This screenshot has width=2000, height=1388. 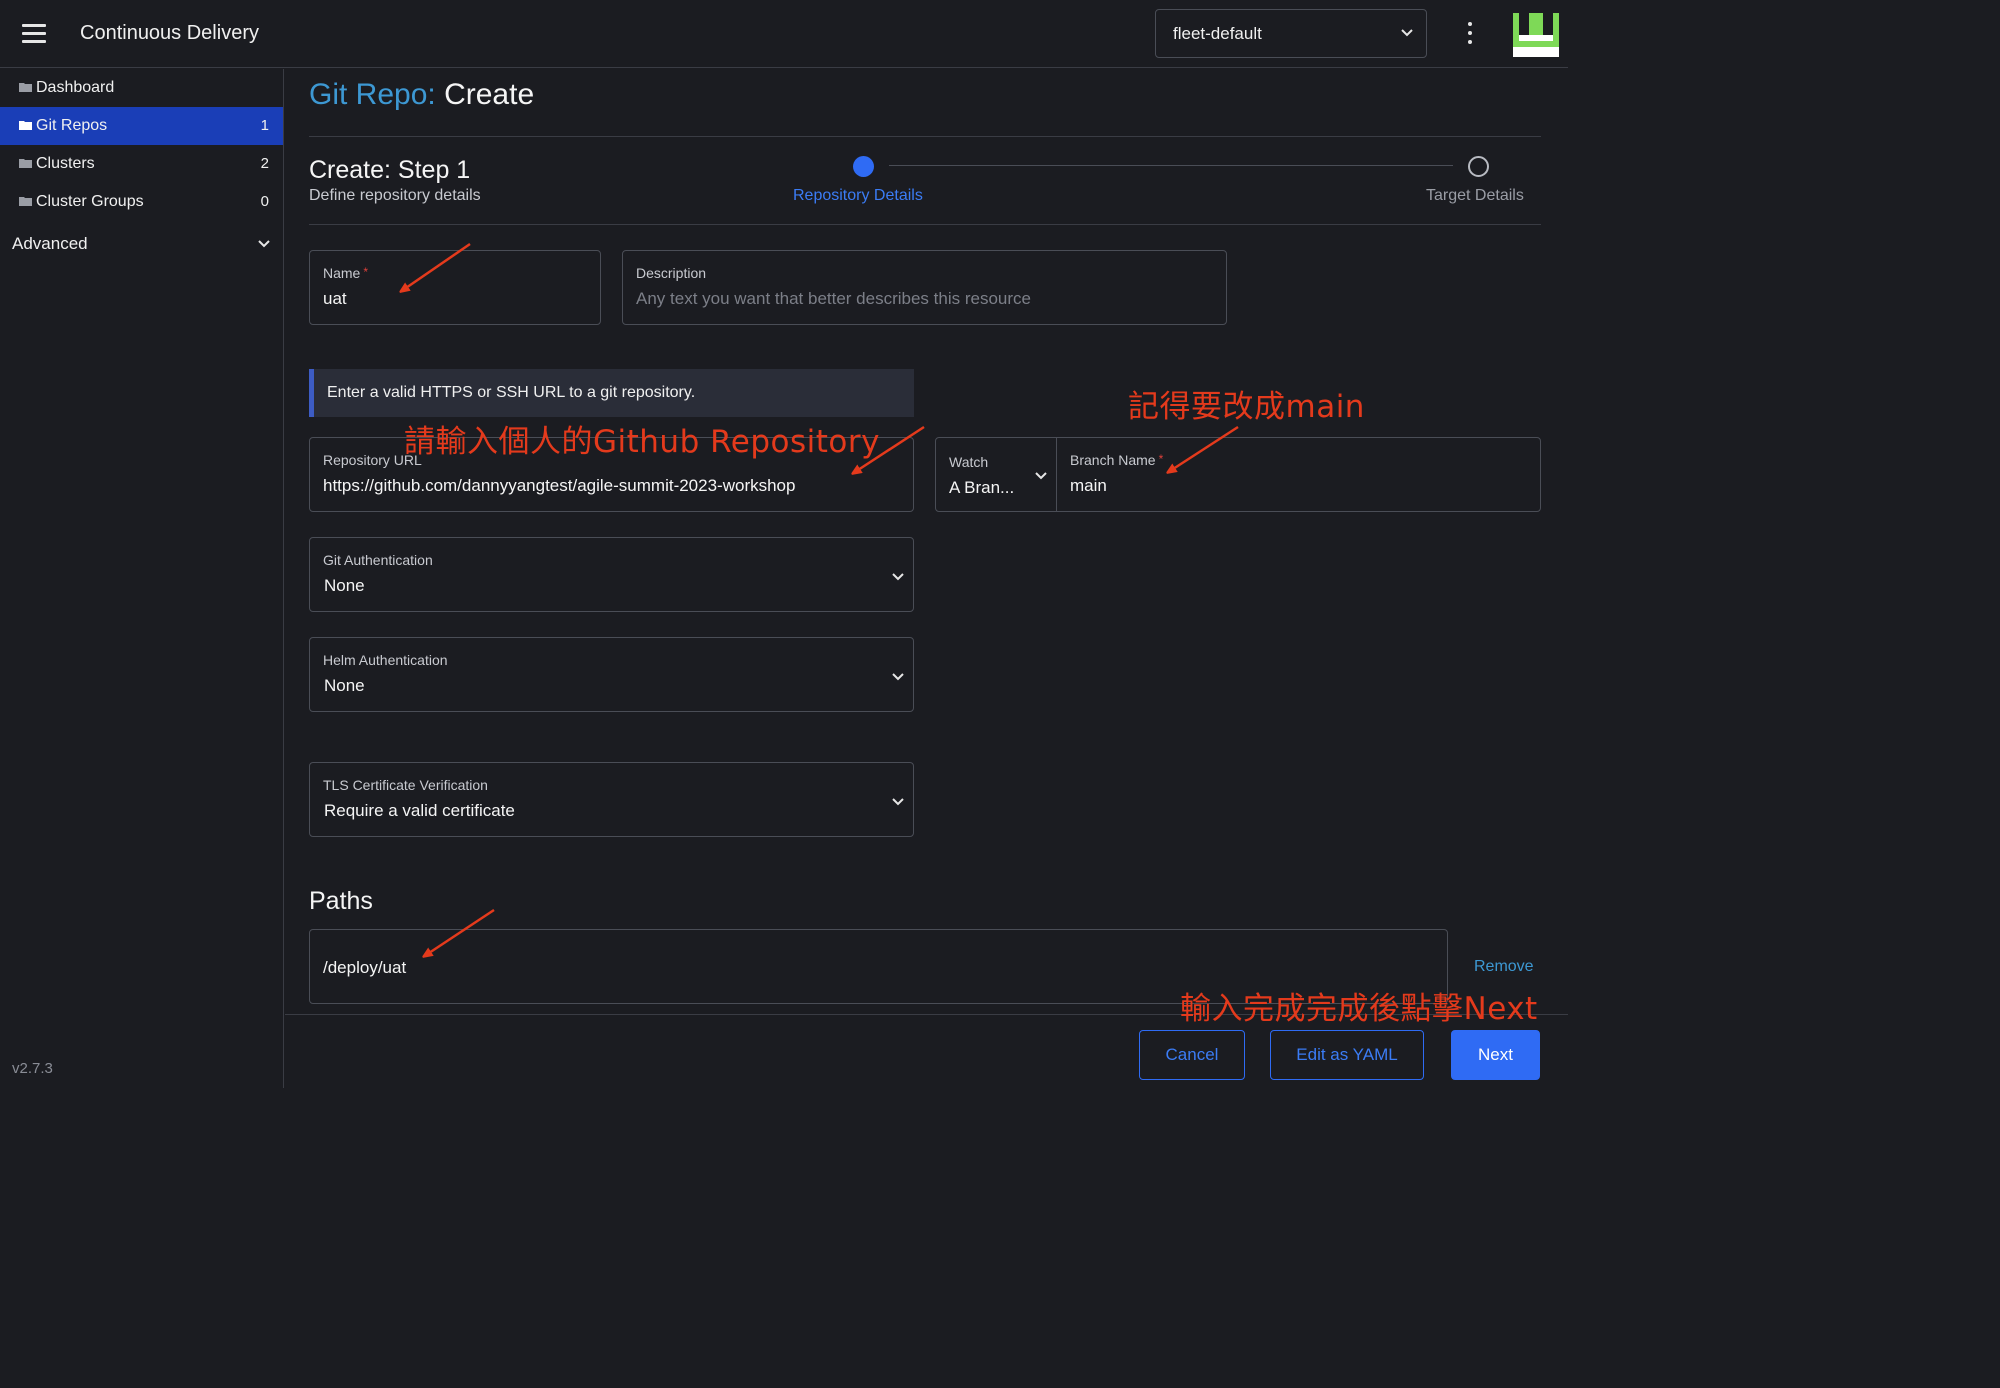 What do you see at coordinates (489, 94) in the screenshot?
I see `page-action: Create` at bounding box center [489, 94].